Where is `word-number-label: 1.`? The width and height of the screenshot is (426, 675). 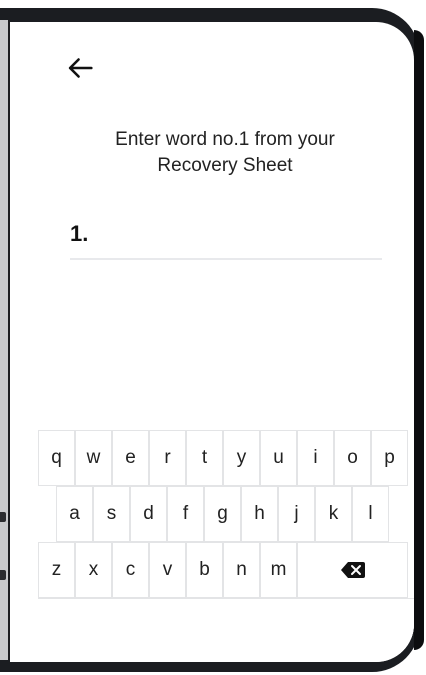
word-number-label: 1. is located at coordinates (79, 233).